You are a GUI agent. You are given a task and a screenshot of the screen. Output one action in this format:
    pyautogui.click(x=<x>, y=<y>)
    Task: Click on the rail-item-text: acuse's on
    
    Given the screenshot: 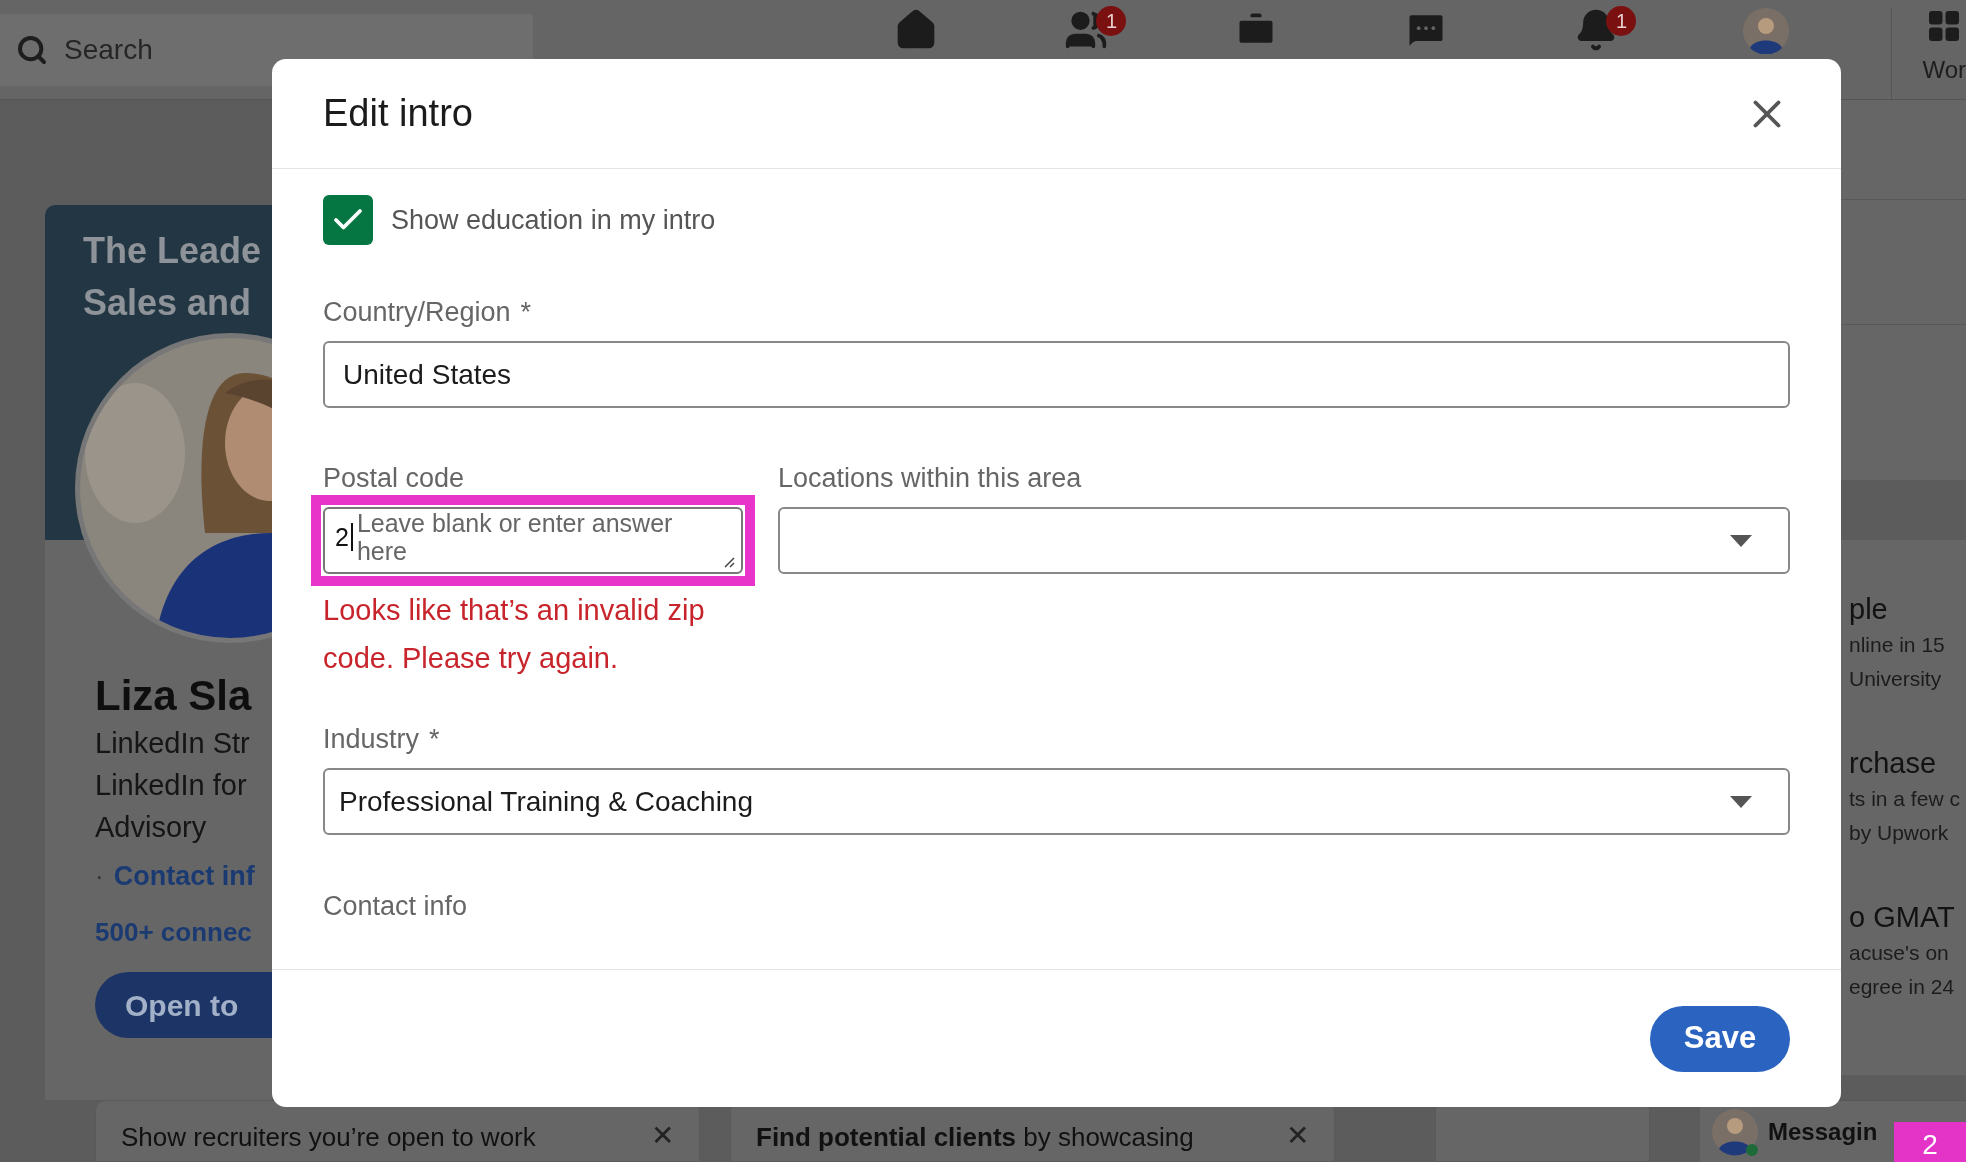 What is the action you would take?
    pyautogui.click(x=1899, y=953)
    